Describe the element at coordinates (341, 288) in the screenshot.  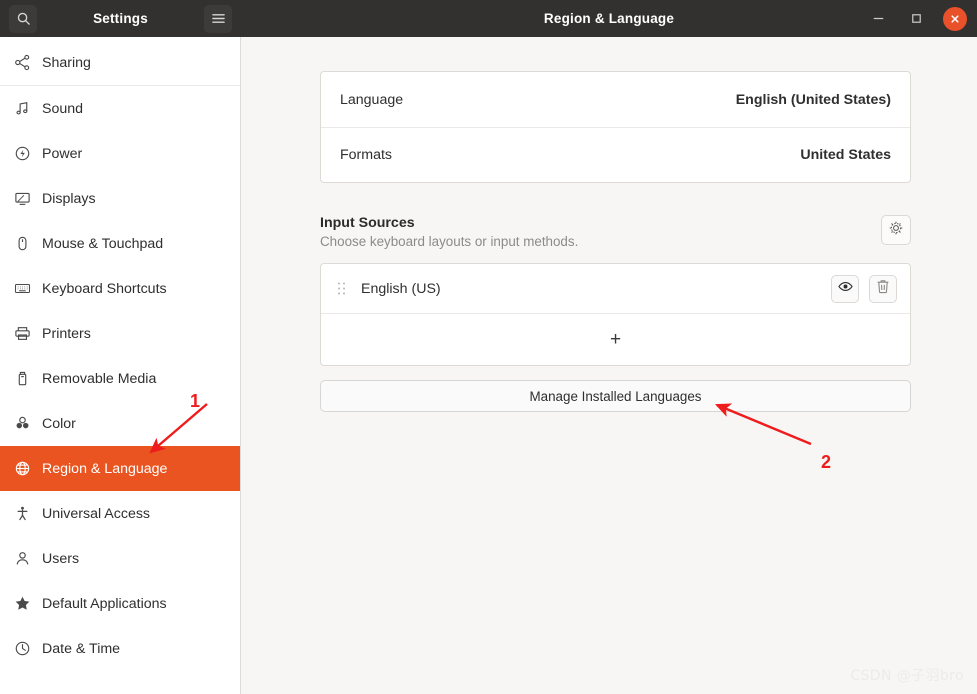
I see `drag-handle-icon` at that location.